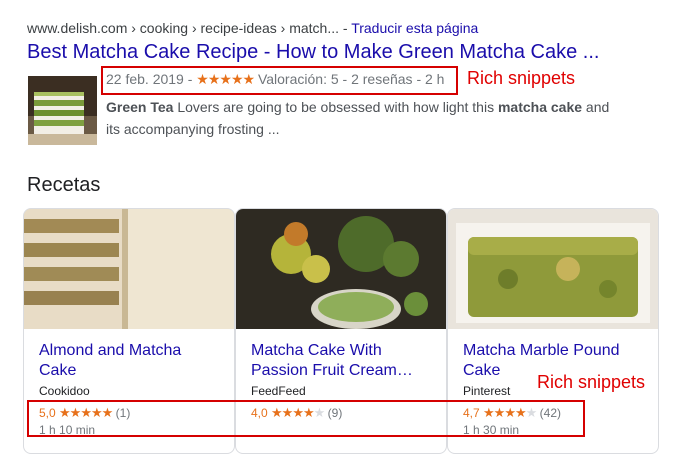 The width and height of the screenshot is (691, 466). I want to click on snippet-bold: Green Tea, so click(140, 107).